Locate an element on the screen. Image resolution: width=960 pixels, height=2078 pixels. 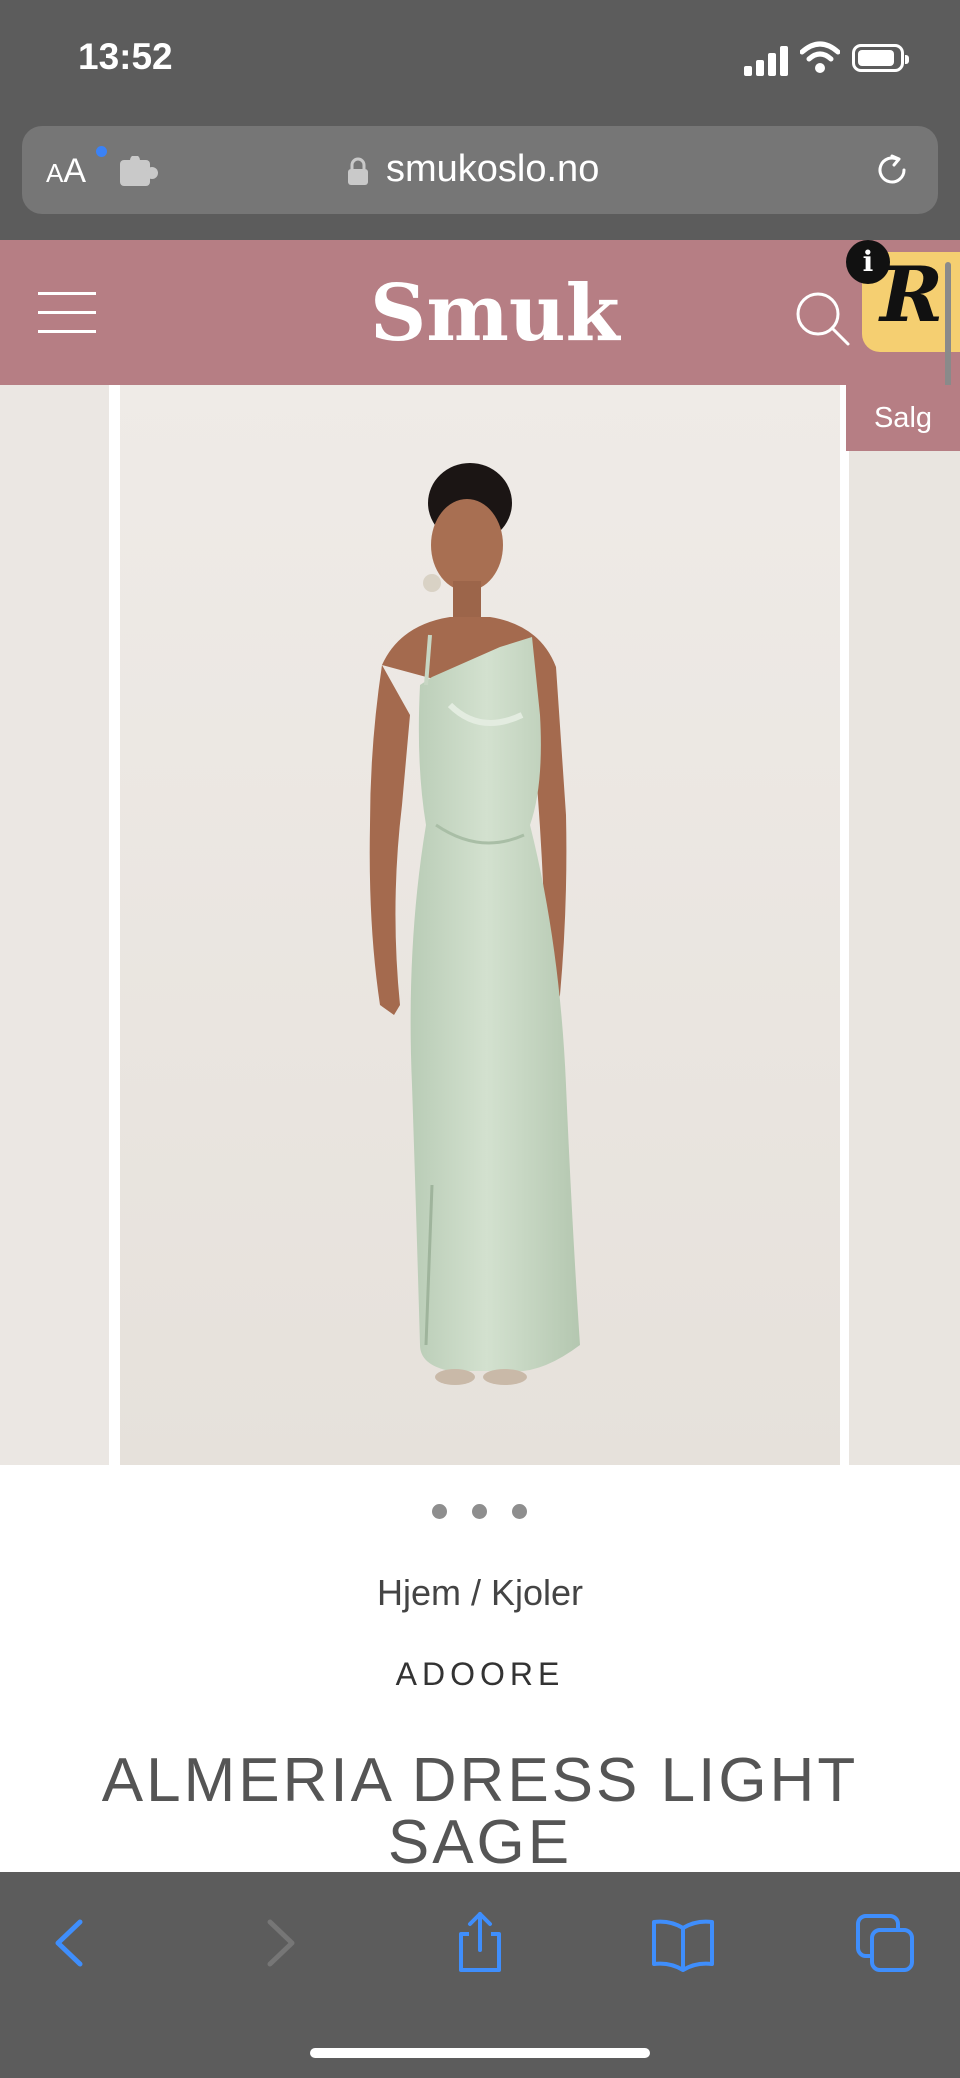
lock-icon is located at coordinates (358, 171).